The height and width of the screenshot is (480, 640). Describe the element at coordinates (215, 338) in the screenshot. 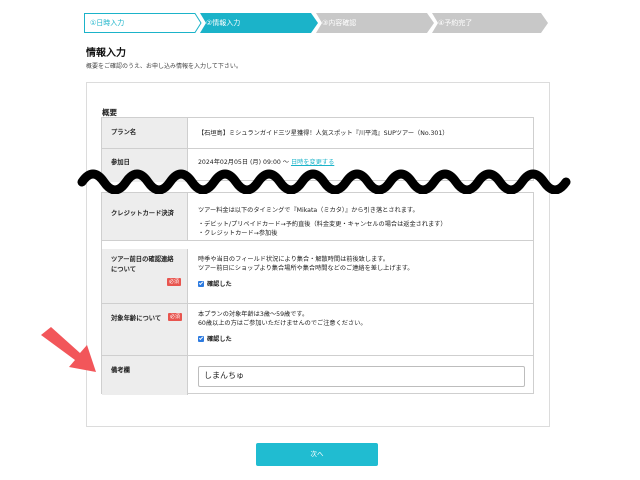

I see `age-confirm-checkbox: 確認した` at that location.